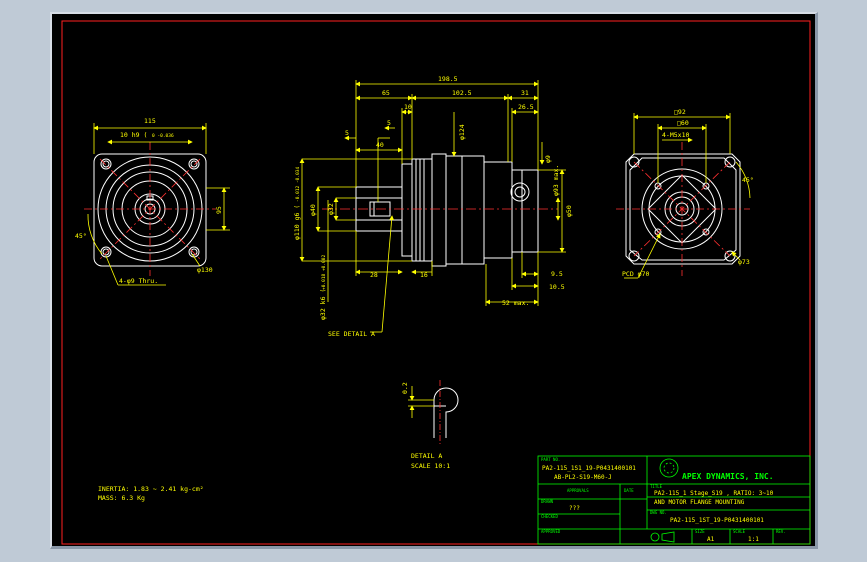  What do you see at coordinates (462, 93) in the screenshot?
I see `dim-1025: 102.5` at bounding box center [462, 93].